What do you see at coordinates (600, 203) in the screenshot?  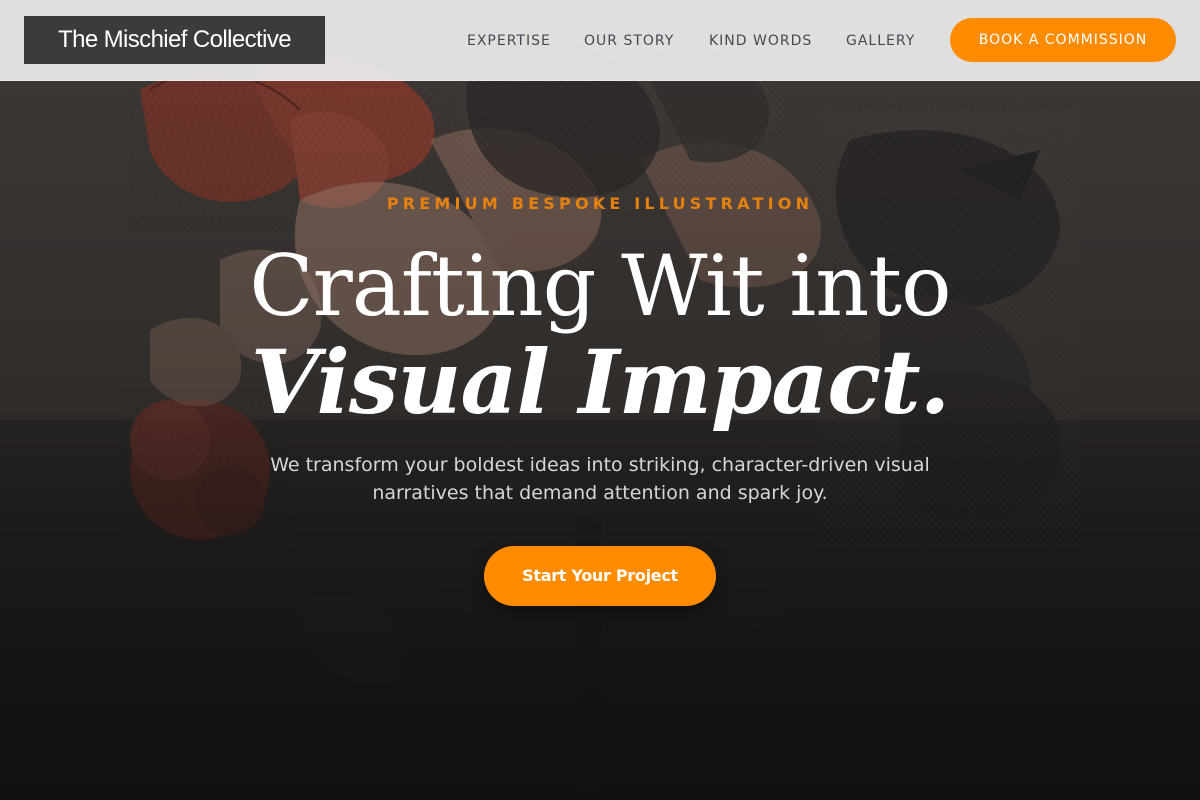 I see `hero-eyebrow: PREMIUM BESPOKE ILLUSTRATION` at bounding box center [600, 203].